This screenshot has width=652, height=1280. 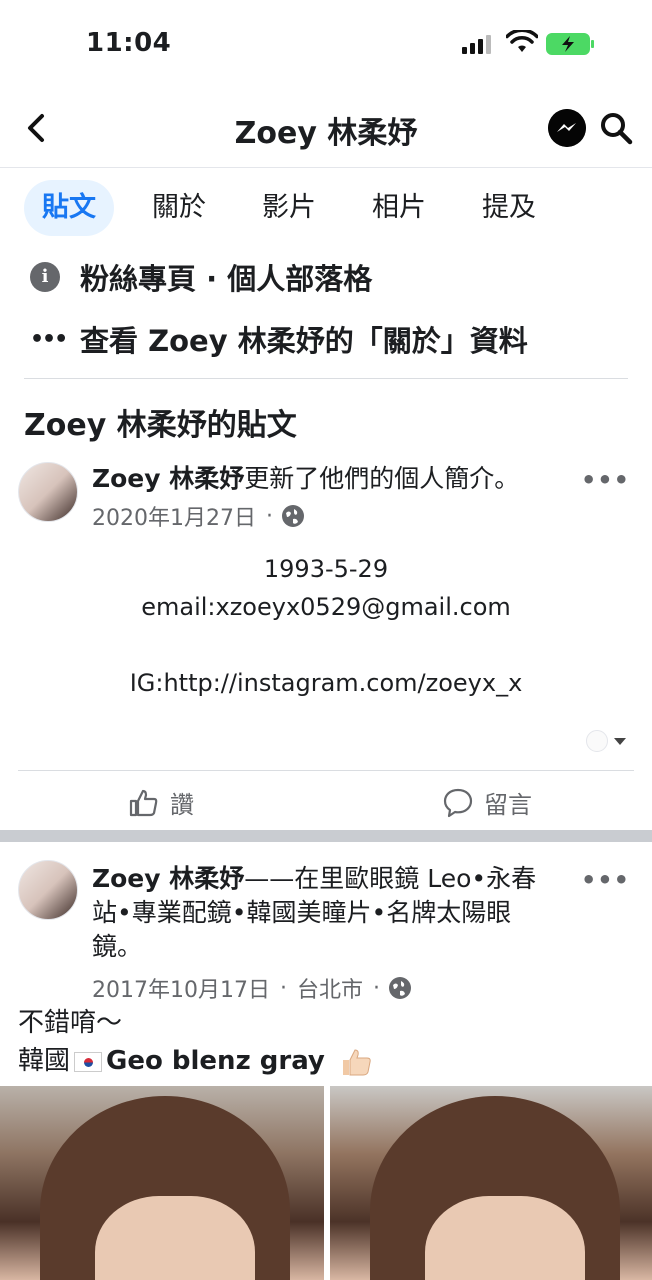 I want to click on post-text-line: 不錯唷～, so click(x=70, y=1023).